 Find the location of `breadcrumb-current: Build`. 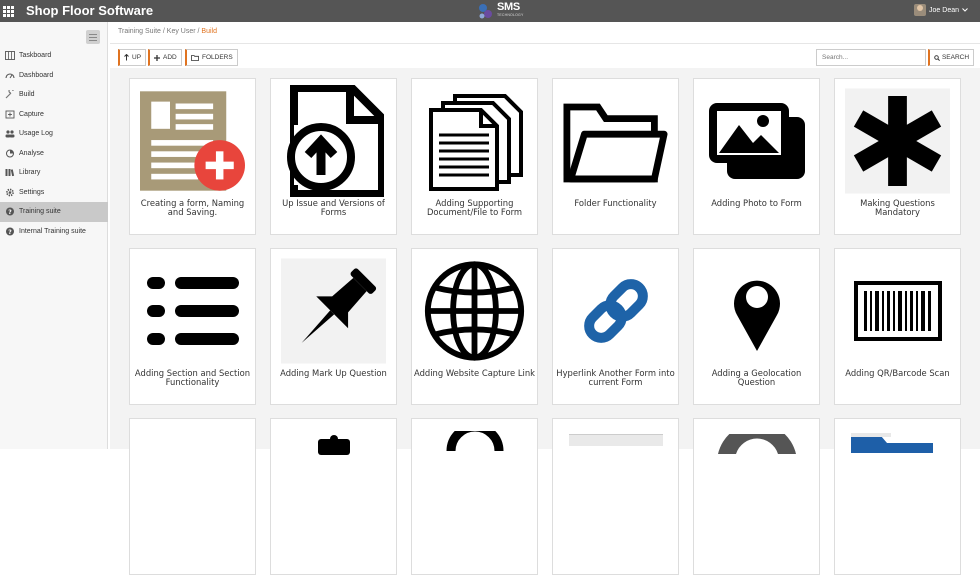

breadcrumb-current: Build is located at coordinates (209, 31).